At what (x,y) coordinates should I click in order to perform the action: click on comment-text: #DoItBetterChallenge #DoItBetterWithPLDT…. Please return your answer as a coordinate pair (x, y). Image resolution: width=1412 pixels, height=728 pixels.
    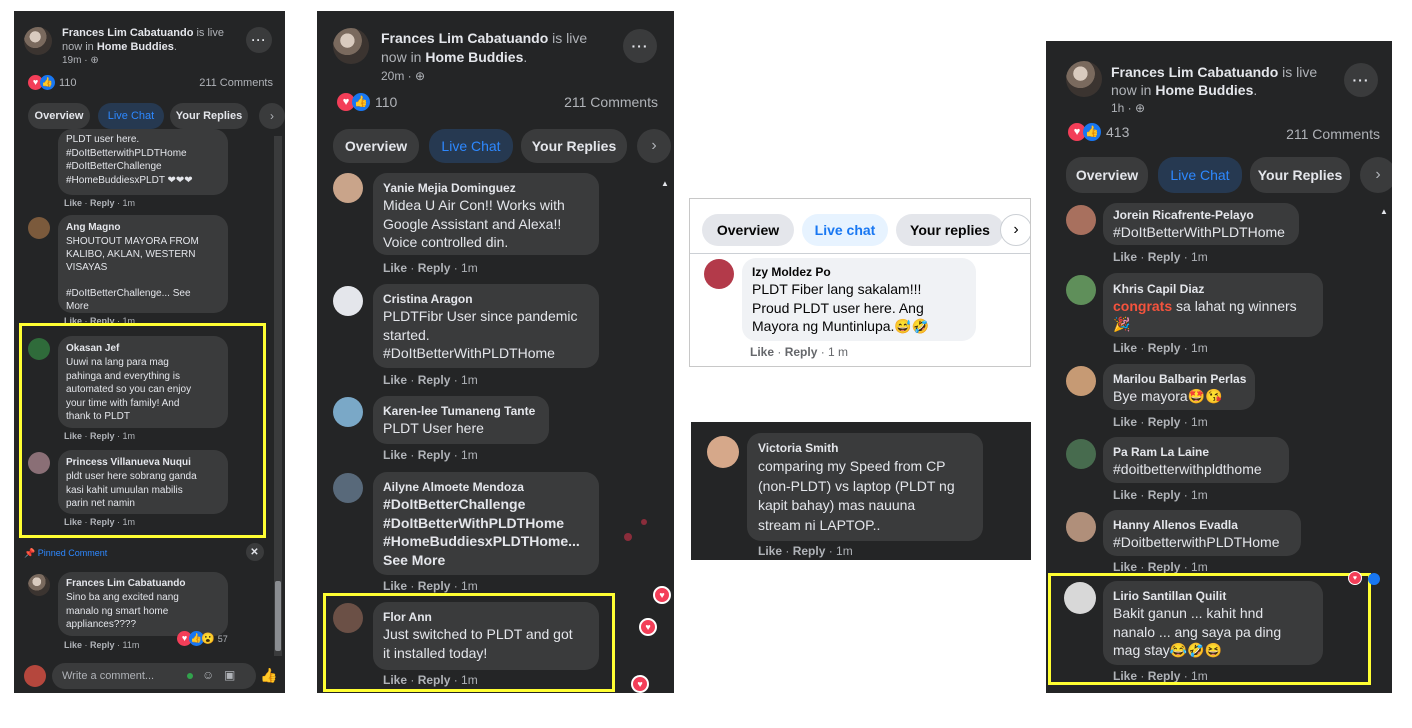
    Looking at the image, I should click on (481, 532).